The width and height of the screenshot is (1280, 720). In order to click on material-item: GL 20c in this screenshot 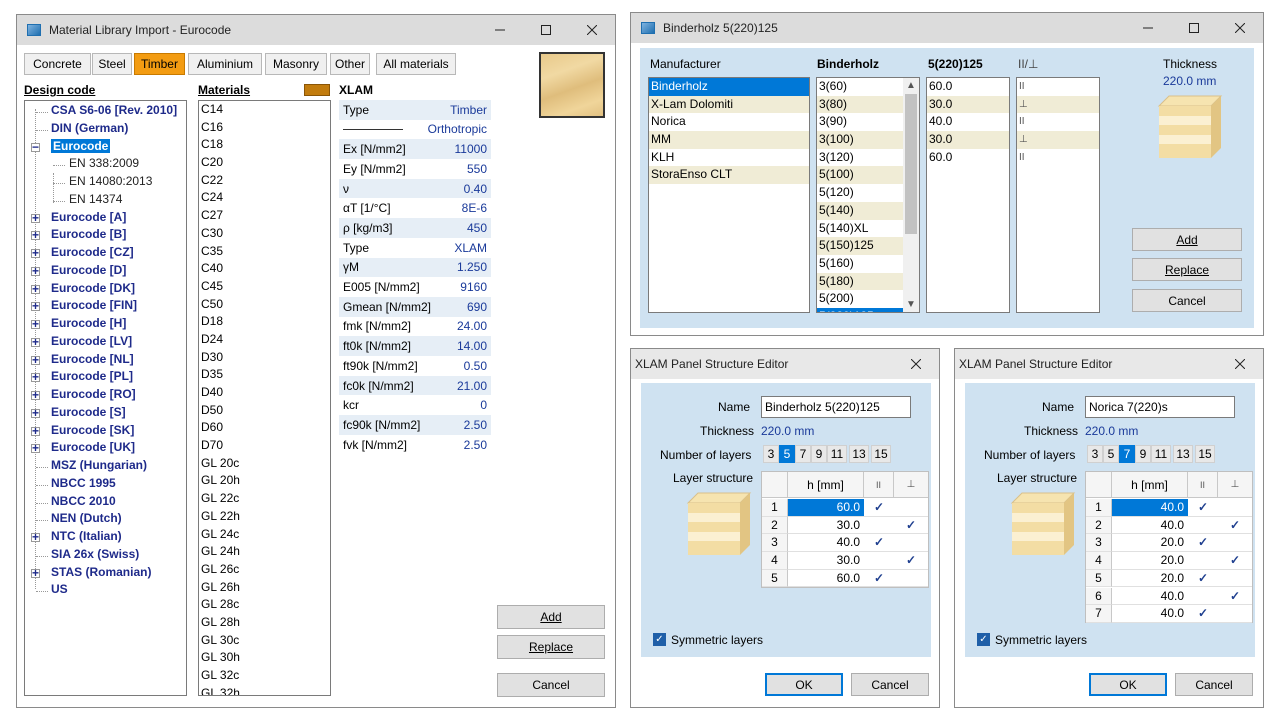, I will do `click(264, 464)`.